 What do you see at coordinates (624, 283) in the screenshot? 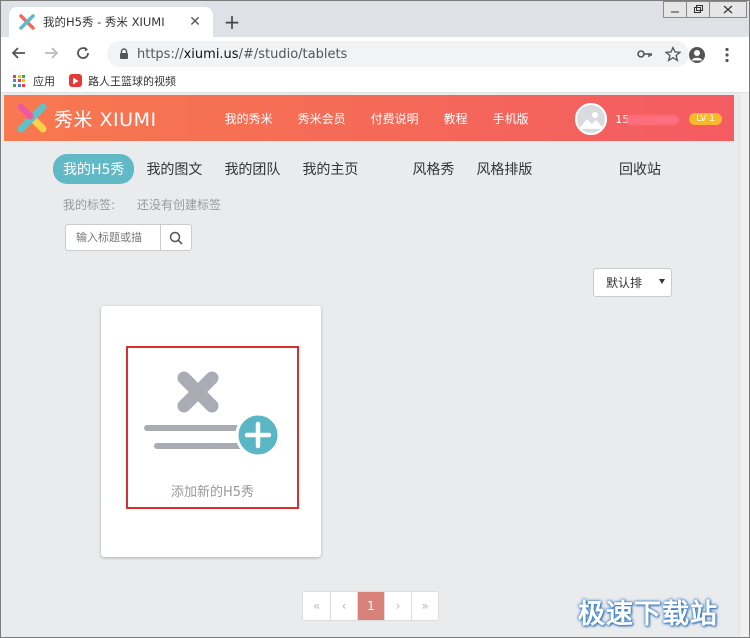
I see `sort-value: 默认排` at bounding box center [624, 283].